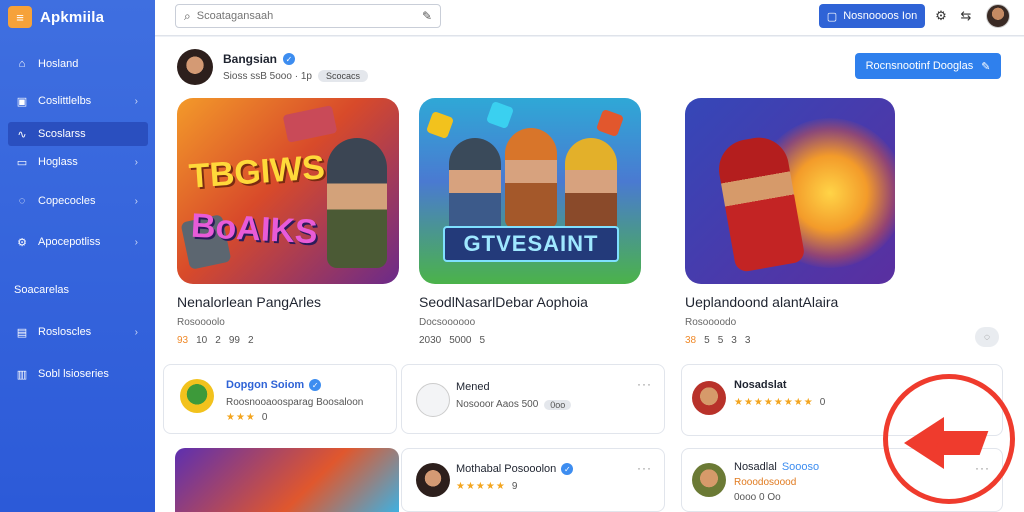  Describe the element at coordinates (288, 340) in the screenshot. I see `featured-stats: 93 10 2 99 2` at that location.